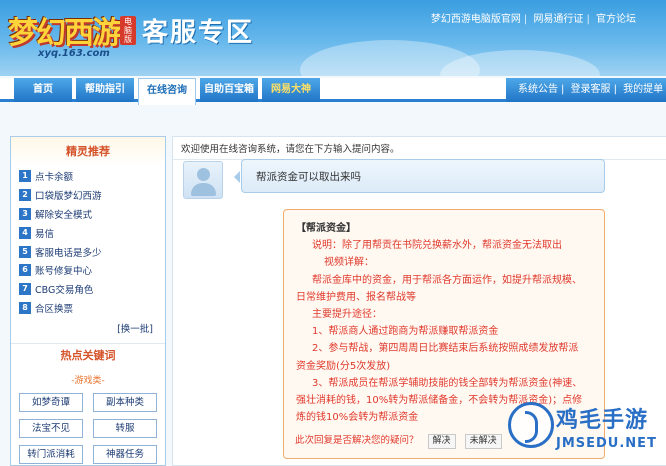  Describe the element at coordinates (483, 441) in the screenshot. I see `unsolved-button: 未解决` at that location.